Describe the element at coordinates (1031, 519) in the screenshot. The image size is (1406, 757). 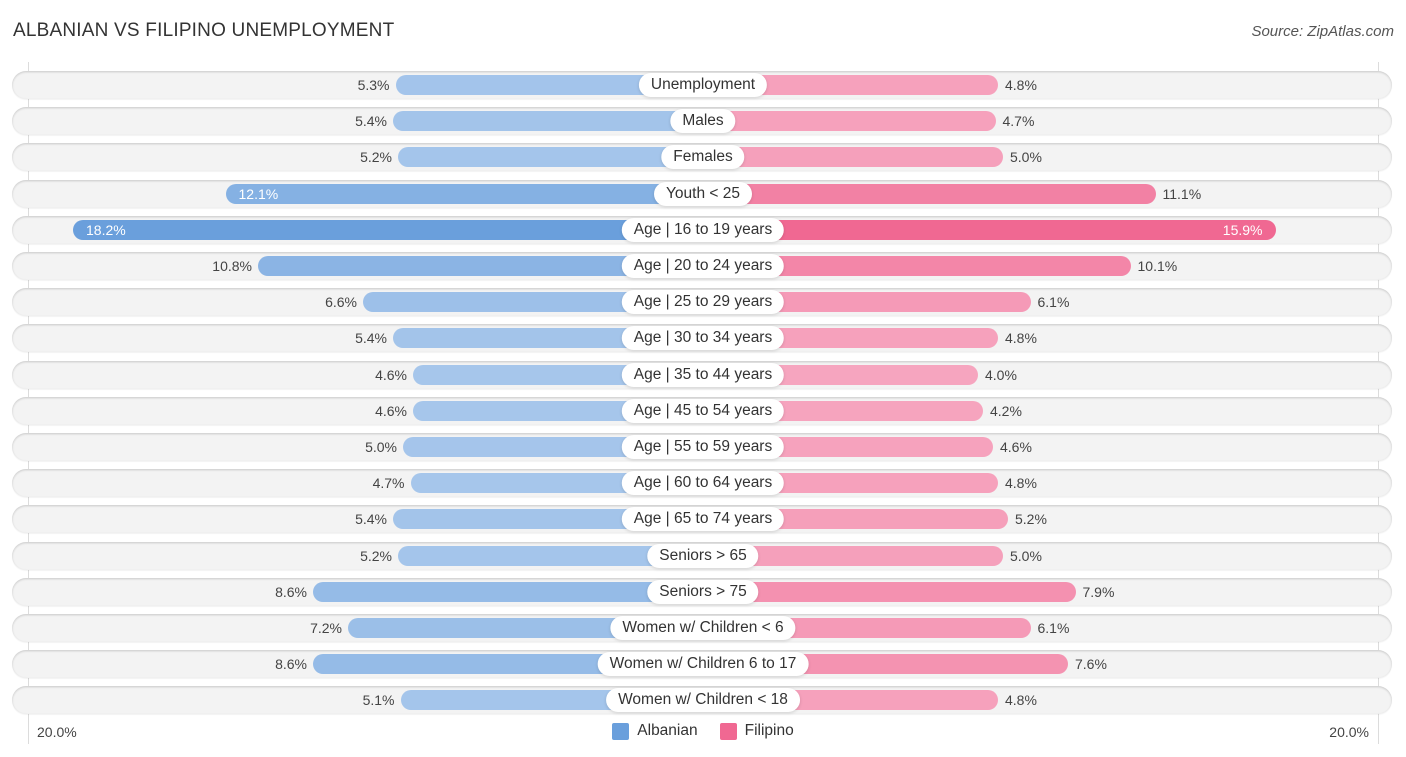
I see `value-label-filipino: 5.2%` at that location.